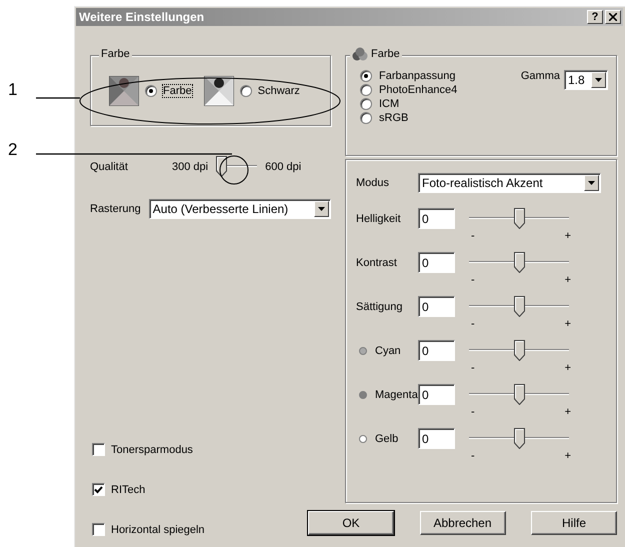 The height and width of the screenshot is (547, 625). I want to click on rasterung-dropdown: Auto (Verbesserte Linien), so click(239, 209).